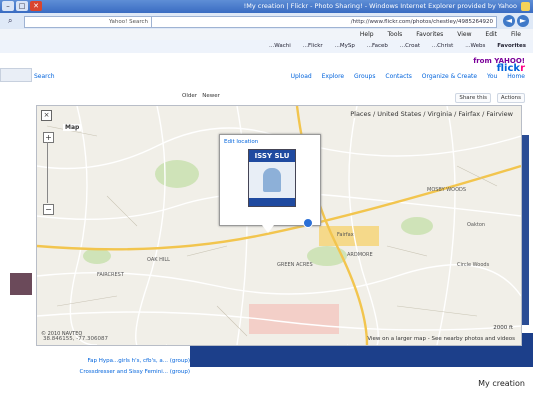  Describe the element at coordinates (88, 22) in the screenshot. I see `browser-search-input: Yahoo! Search` at that location.